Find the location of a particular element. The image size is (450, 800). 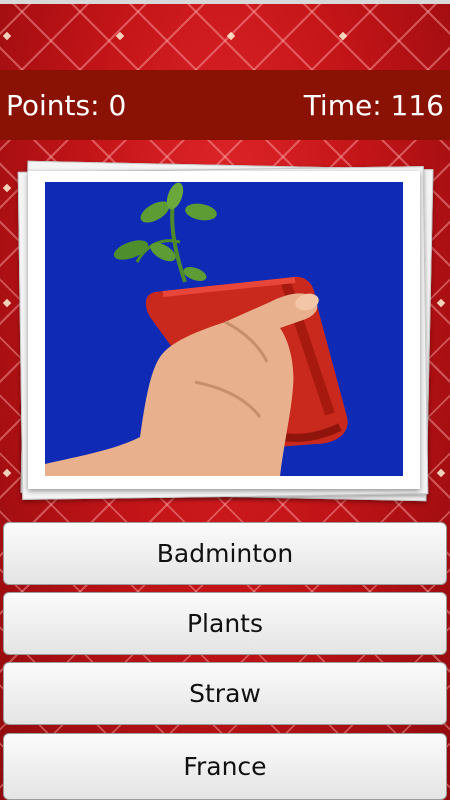

answer-button-3: Straw is located at coordinates (225, 693).